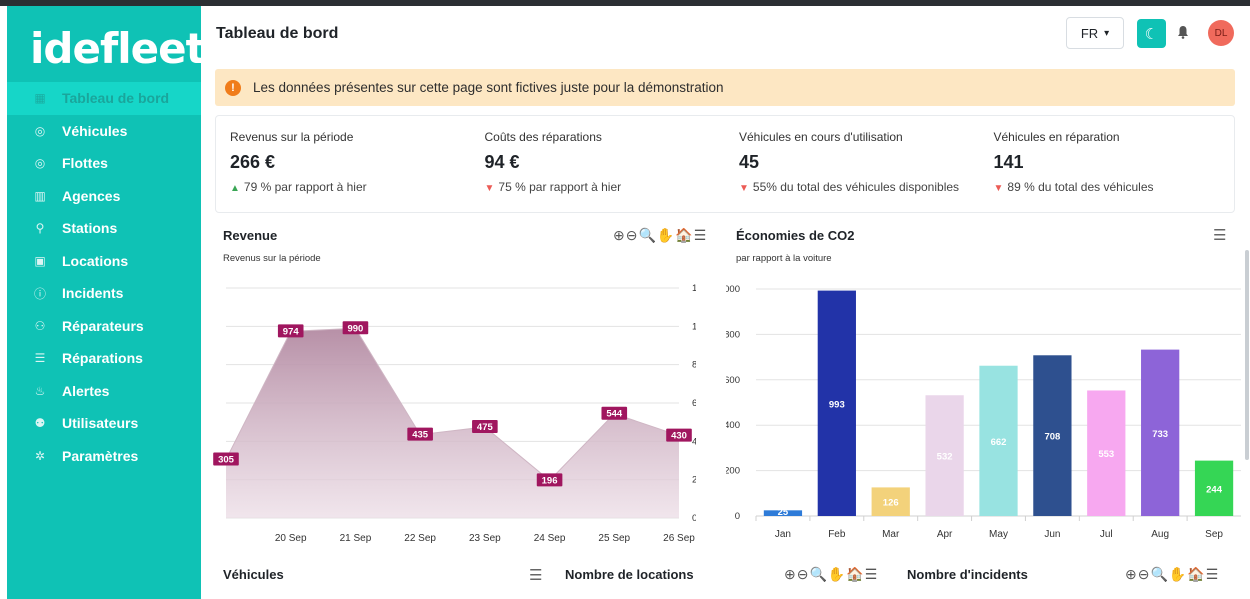 The height and width of the screenshot is (599, 1250). What do you see at coordinates (1106, 454) in the screenshot?
I see `data-label: 553` at bounding box center [1106, 454].